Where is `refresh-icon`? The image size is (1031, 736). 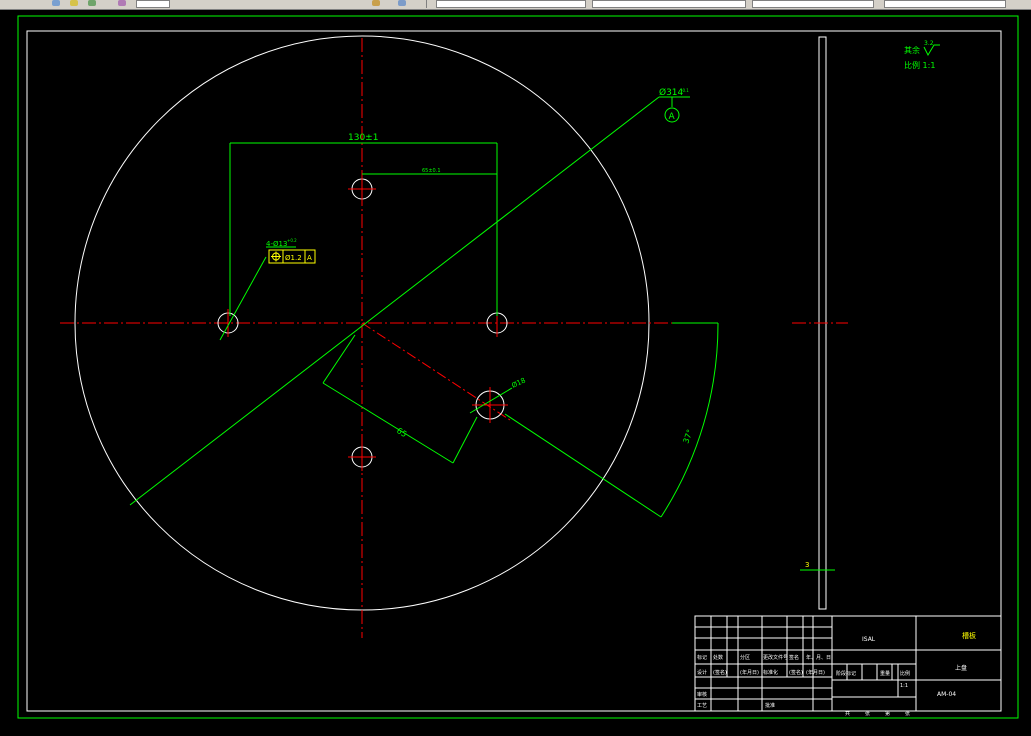
refresh-icon is located at coordinates (402, 3).